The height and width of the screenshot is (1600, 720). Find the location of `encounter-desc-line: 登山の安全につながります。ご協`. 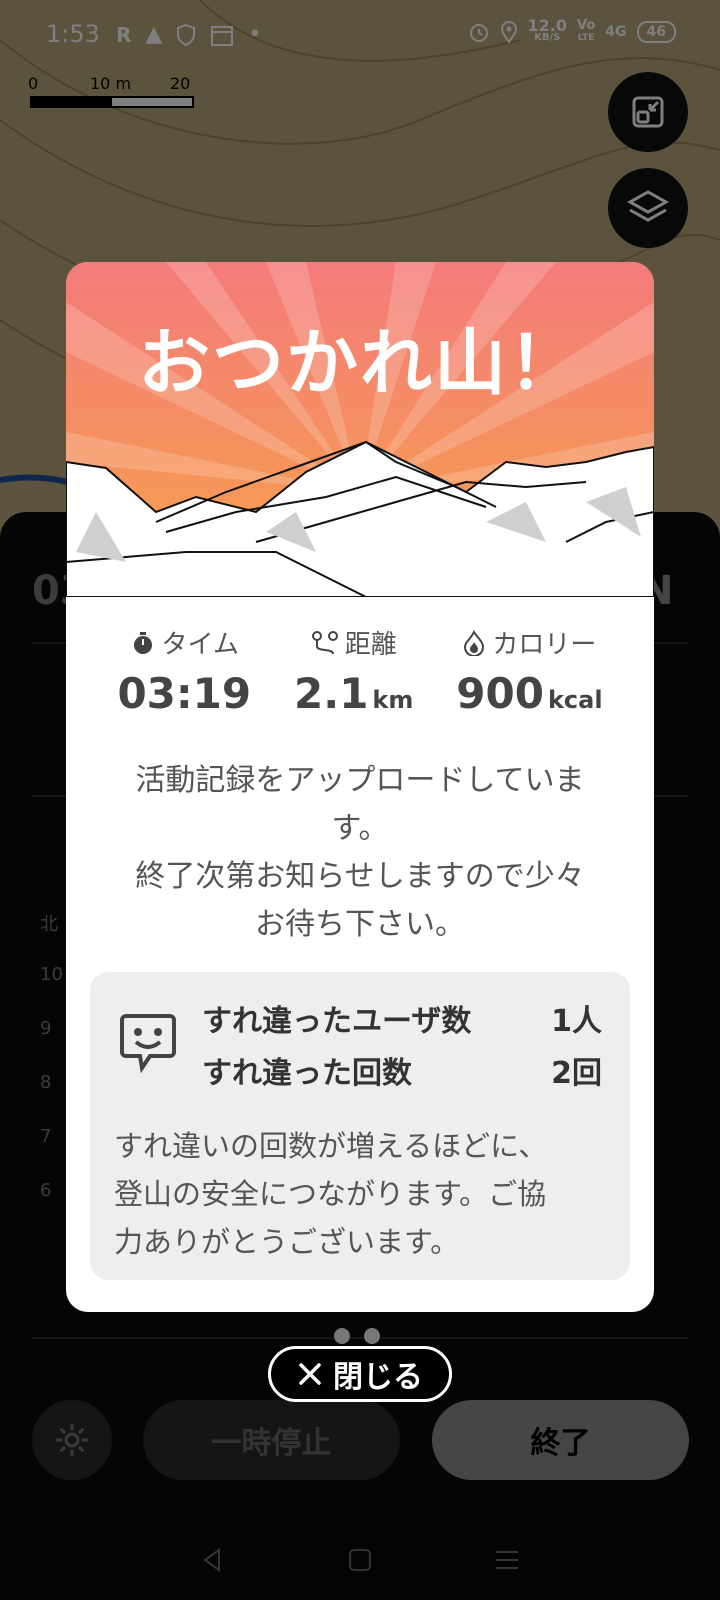

encounter-desc-line: 登山の安全につながります。ご協 is located at coordinates (330, 1194).